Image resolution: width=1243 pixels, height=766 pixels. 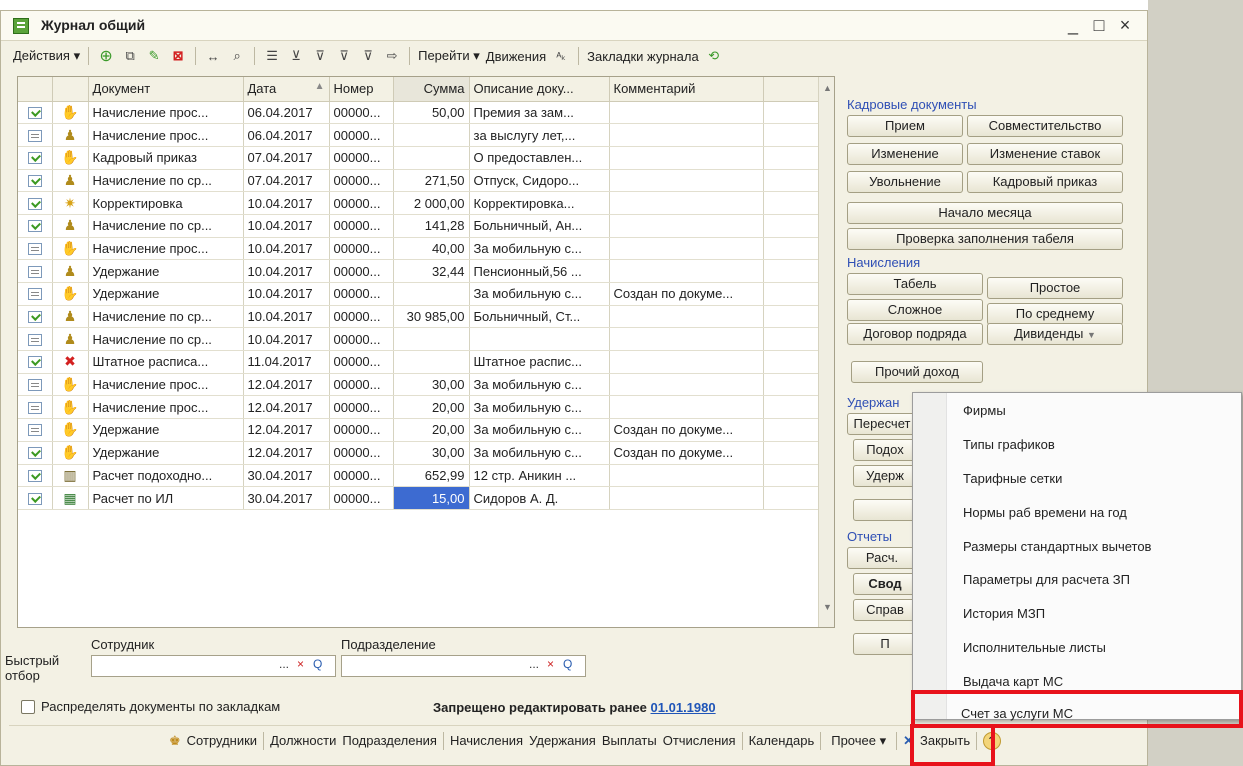 What do you see at coordinates (286, 181) in the screenshot?
I see `cell-date: 07.04.2017` at bounding box center [286, 181].